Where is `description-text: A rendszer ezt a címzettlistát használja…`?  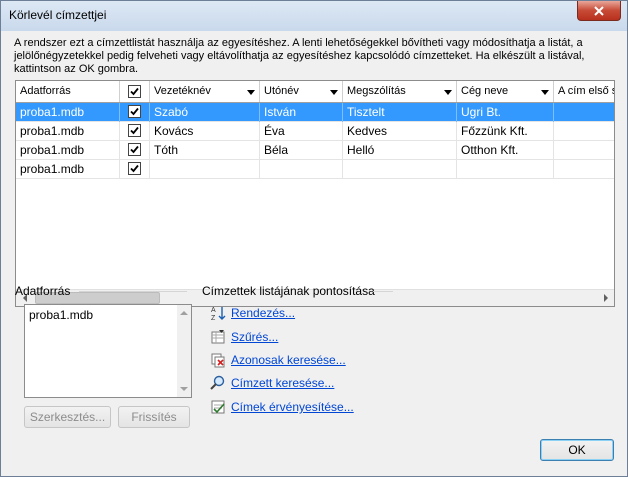 description-text: A rendszer ezt a címzettlistát használja… is located at coordinates (299, 56).